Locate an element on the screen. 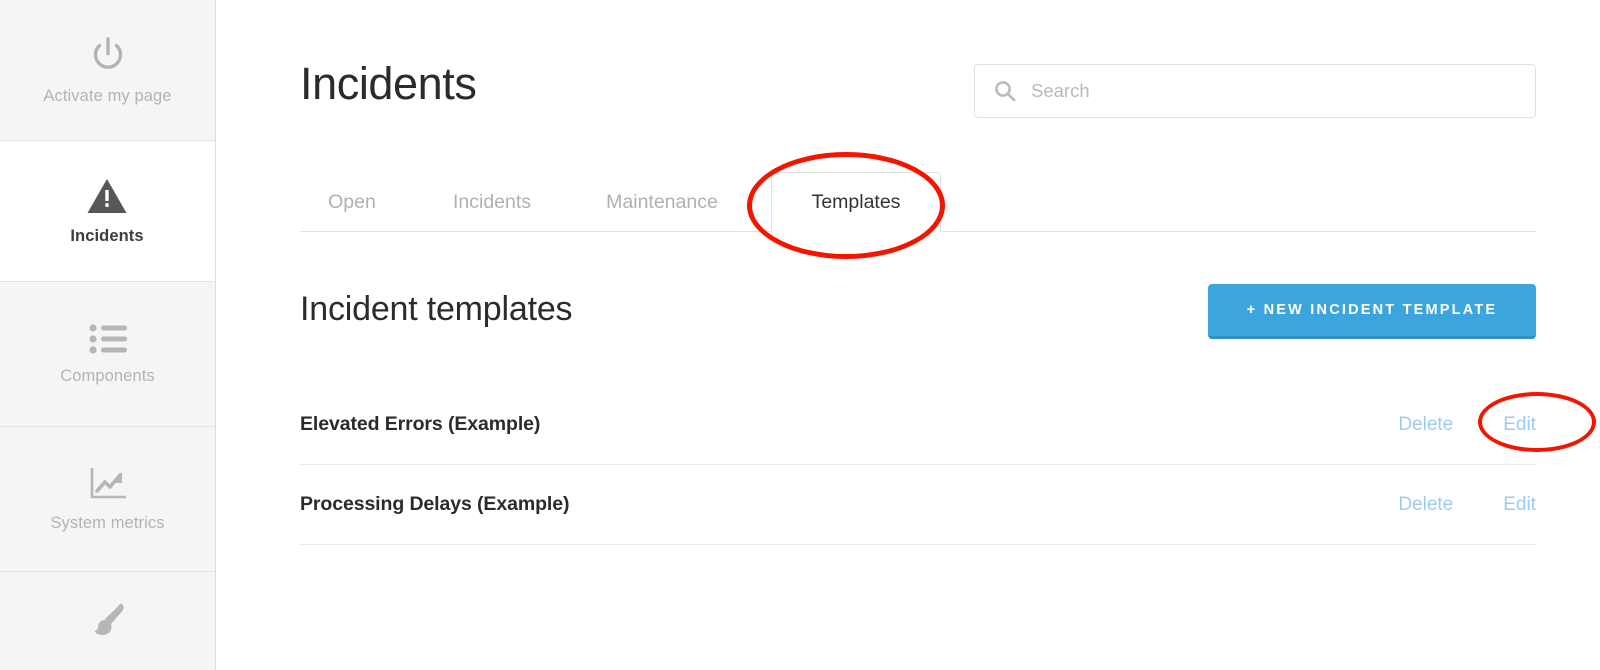 Image resolution: width=1600 pixels, height=670 pixels. tab-templates: Templates is located at coordinates (856, 202).